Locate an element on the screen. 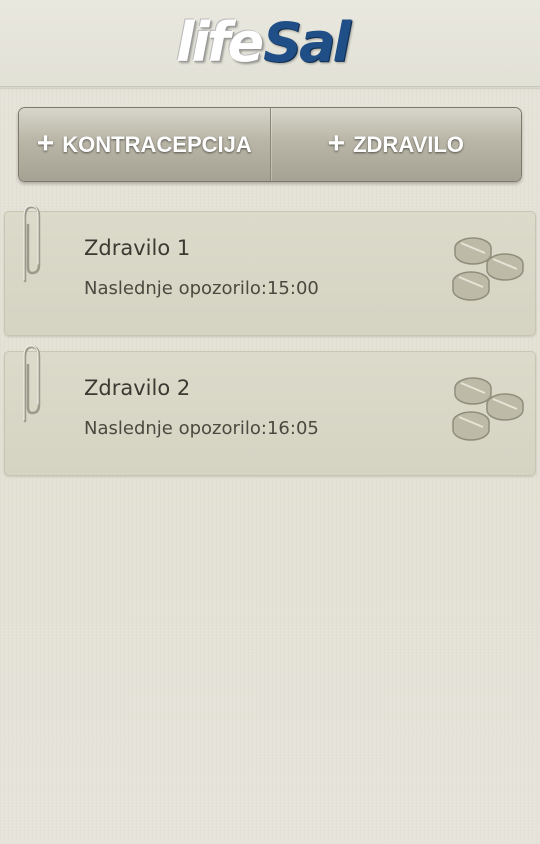 This screenshot has height=844, width=540. add-buttons-bar: + KONTRACEPCIJA + ZDRAVILO is located at coordinates (270, 144).